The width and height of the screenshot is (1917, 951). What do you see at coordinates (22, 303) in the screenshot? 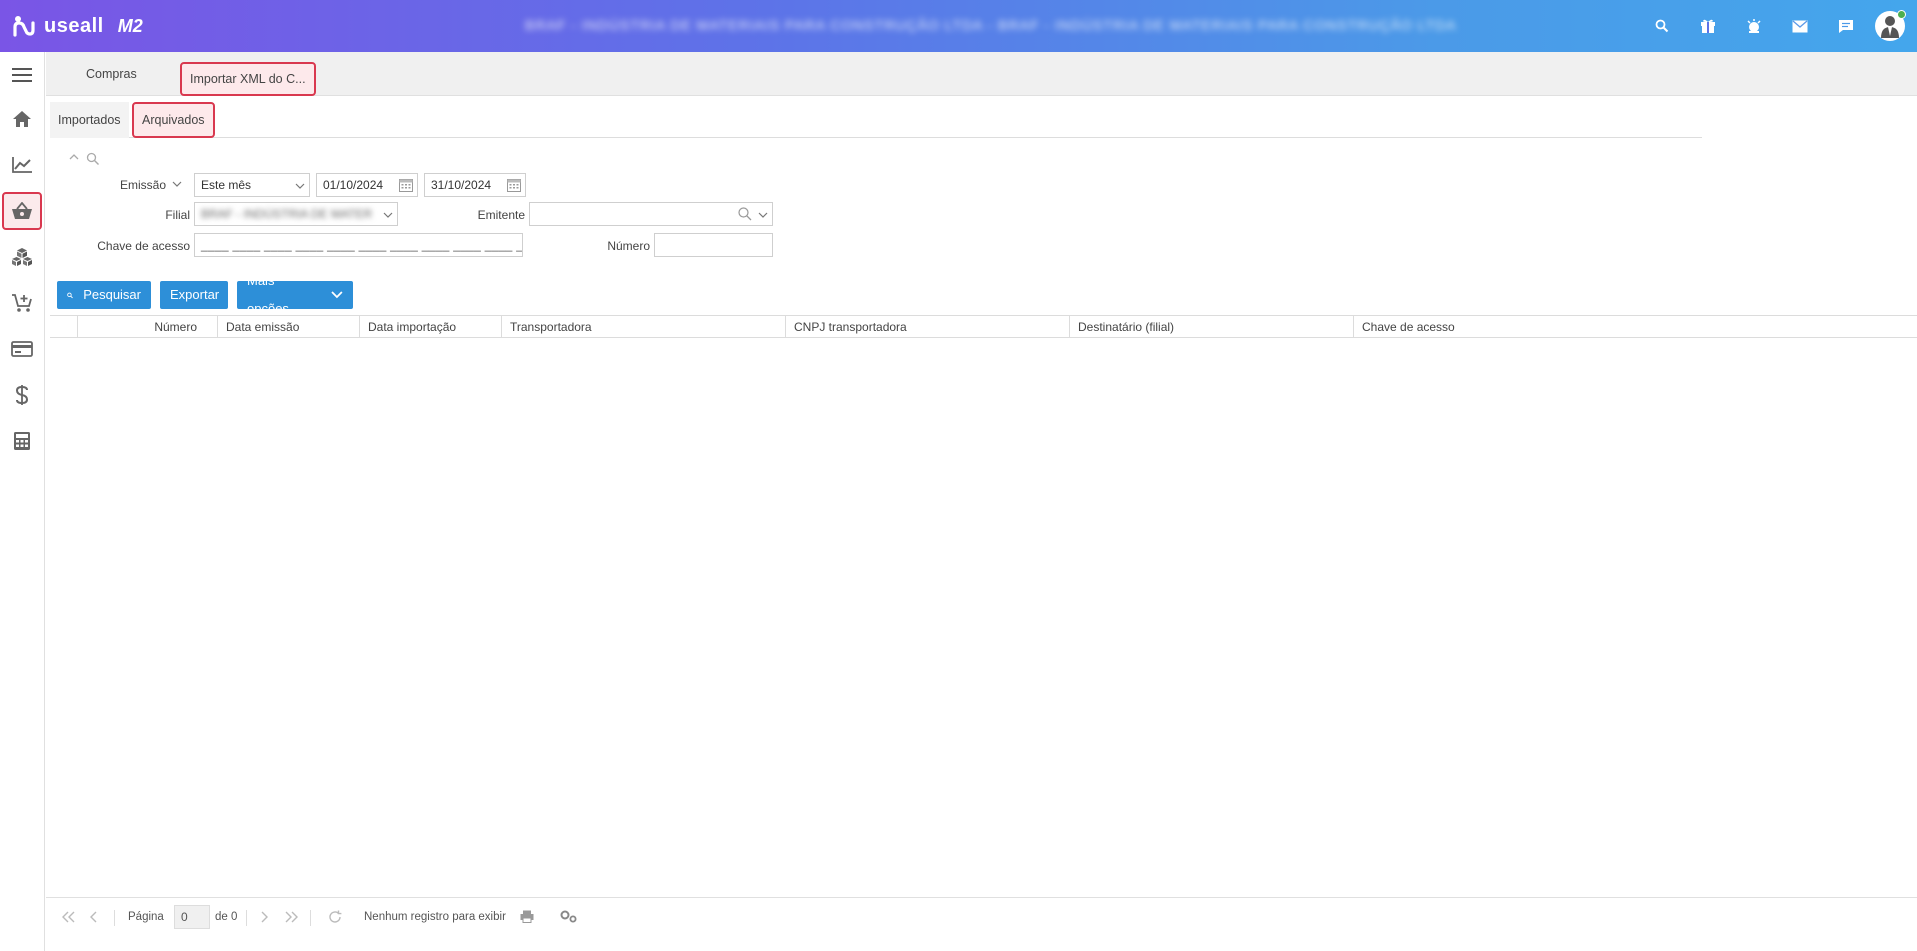
I see `cart-icon` at bounding box center [22, 303].